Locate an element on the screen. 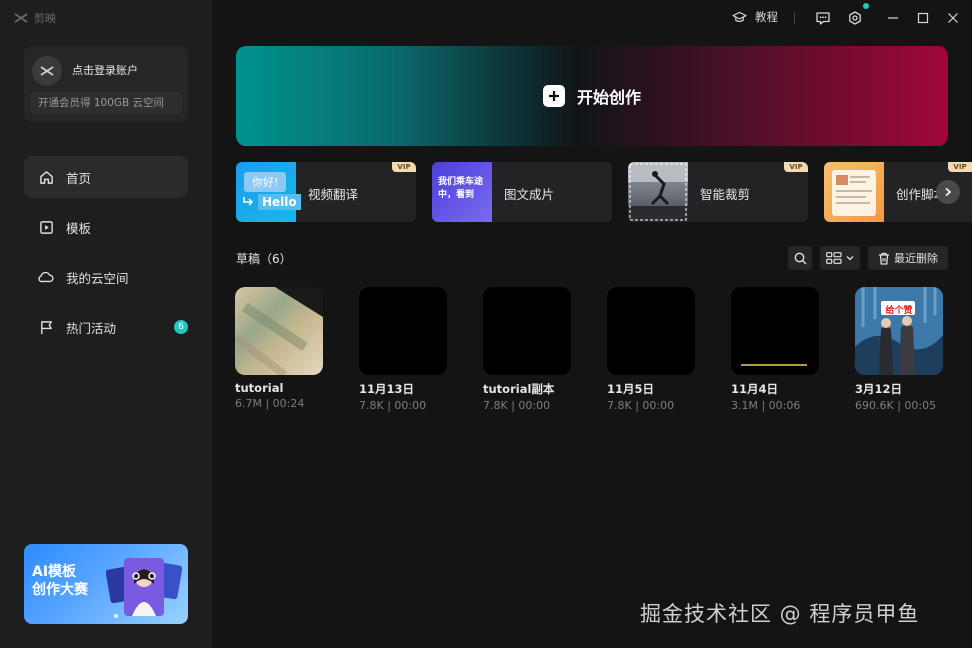  app-logo: 剪映 is located at coordinates (35, 18).